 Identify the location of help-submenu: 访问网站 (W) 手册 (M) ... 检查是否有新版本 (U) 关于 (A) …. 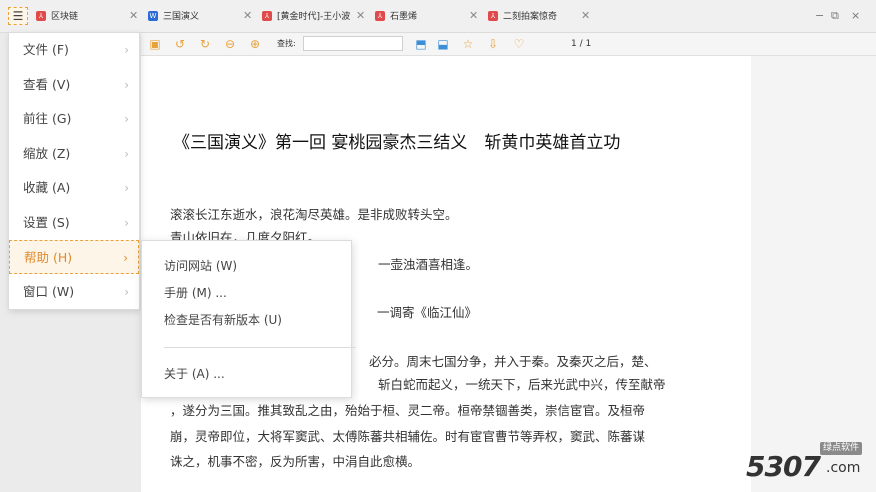
(248, 319).